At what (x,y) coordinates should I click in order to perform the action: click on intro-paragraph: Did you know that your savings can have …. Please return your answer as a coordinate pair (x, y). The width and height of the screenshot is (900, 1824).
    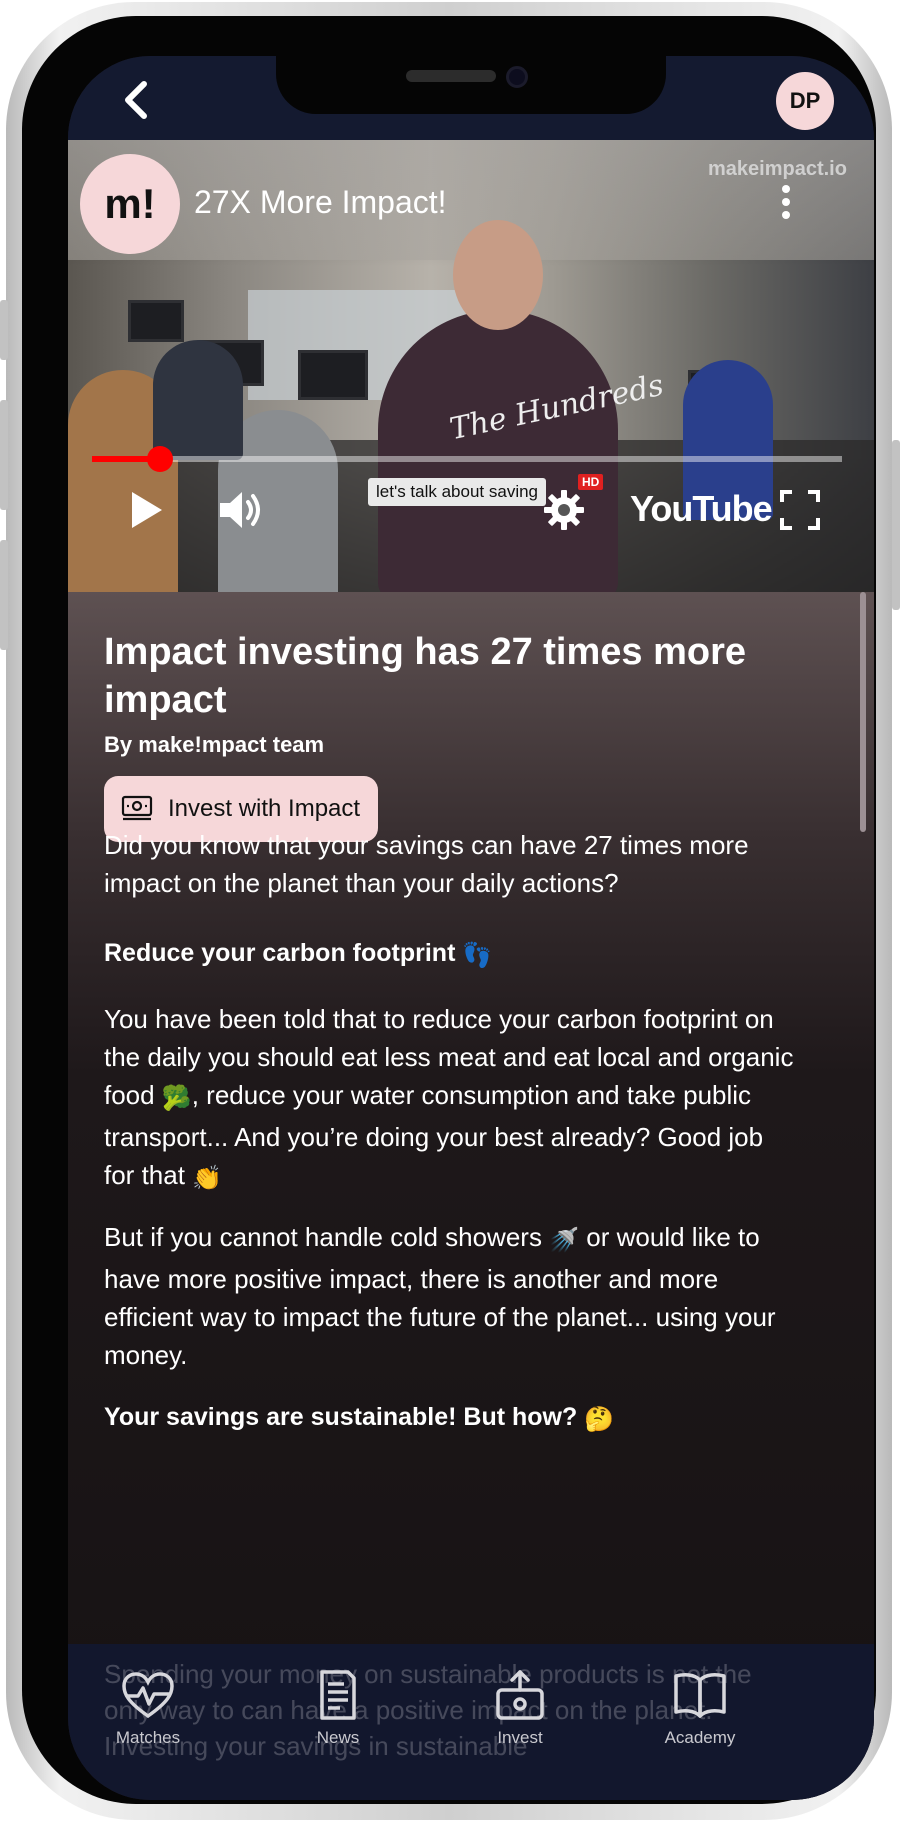
    Looking at the image, I should click on (426, 864).